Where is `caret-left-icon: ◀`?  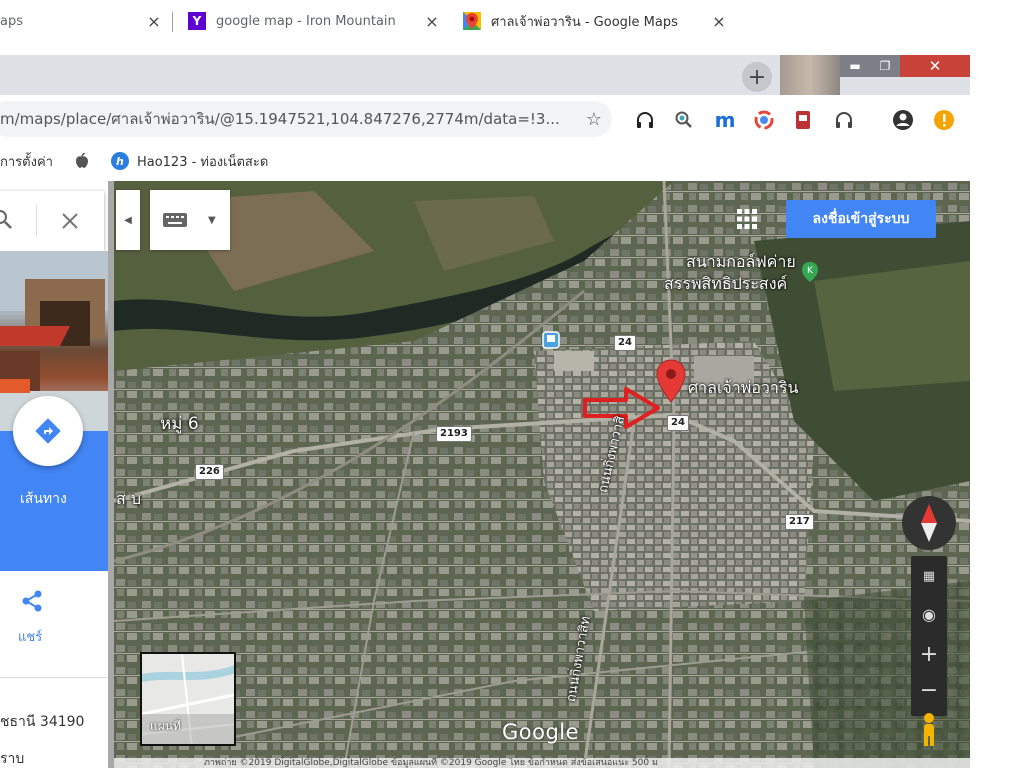 caret-left-icon: ◀ is located at coordinates (128, 220).